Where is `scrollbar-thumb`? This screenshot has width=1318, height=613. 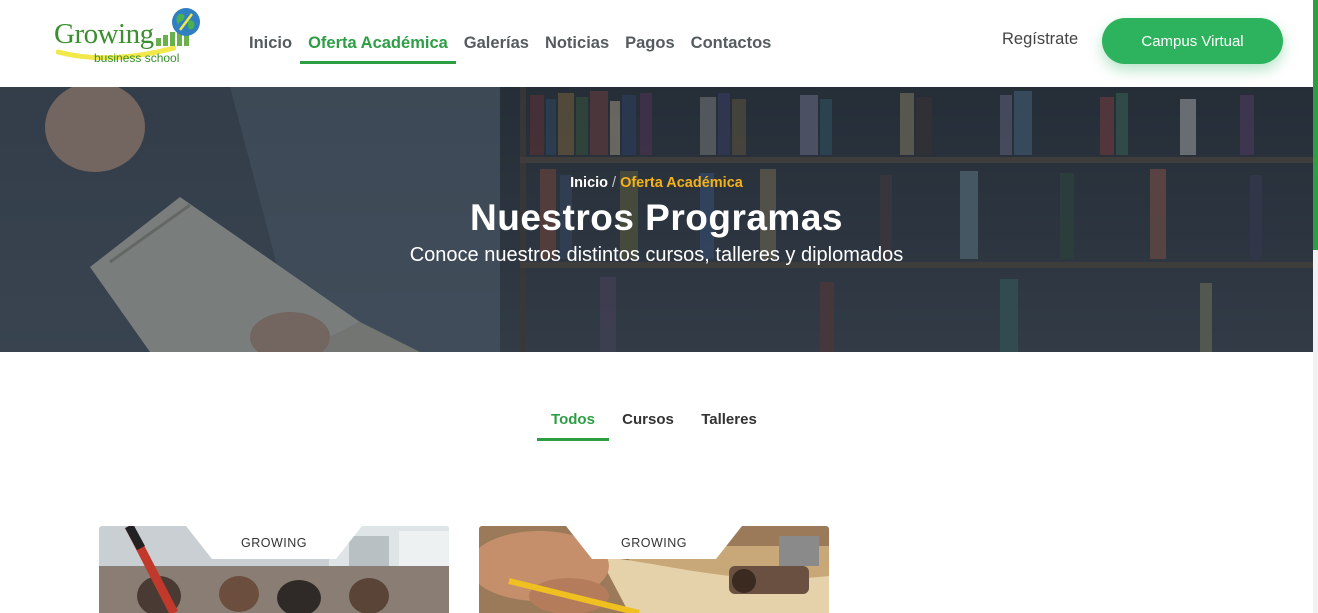
scrollbar-thumb is located at coordinates (1315, 125).